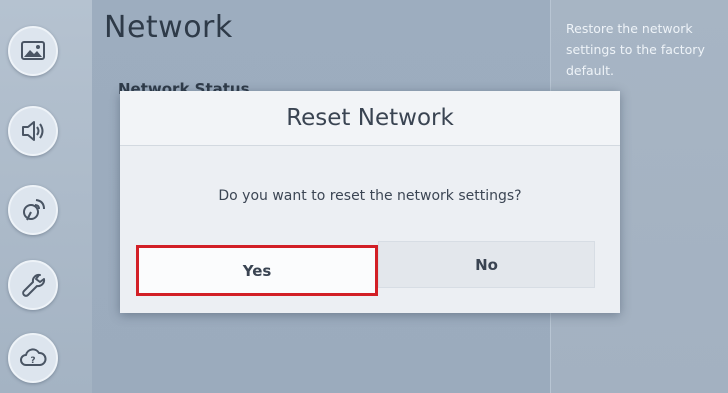 The image size is (728, 393). I want to click on yes-button: Yes, so click(257, 270).